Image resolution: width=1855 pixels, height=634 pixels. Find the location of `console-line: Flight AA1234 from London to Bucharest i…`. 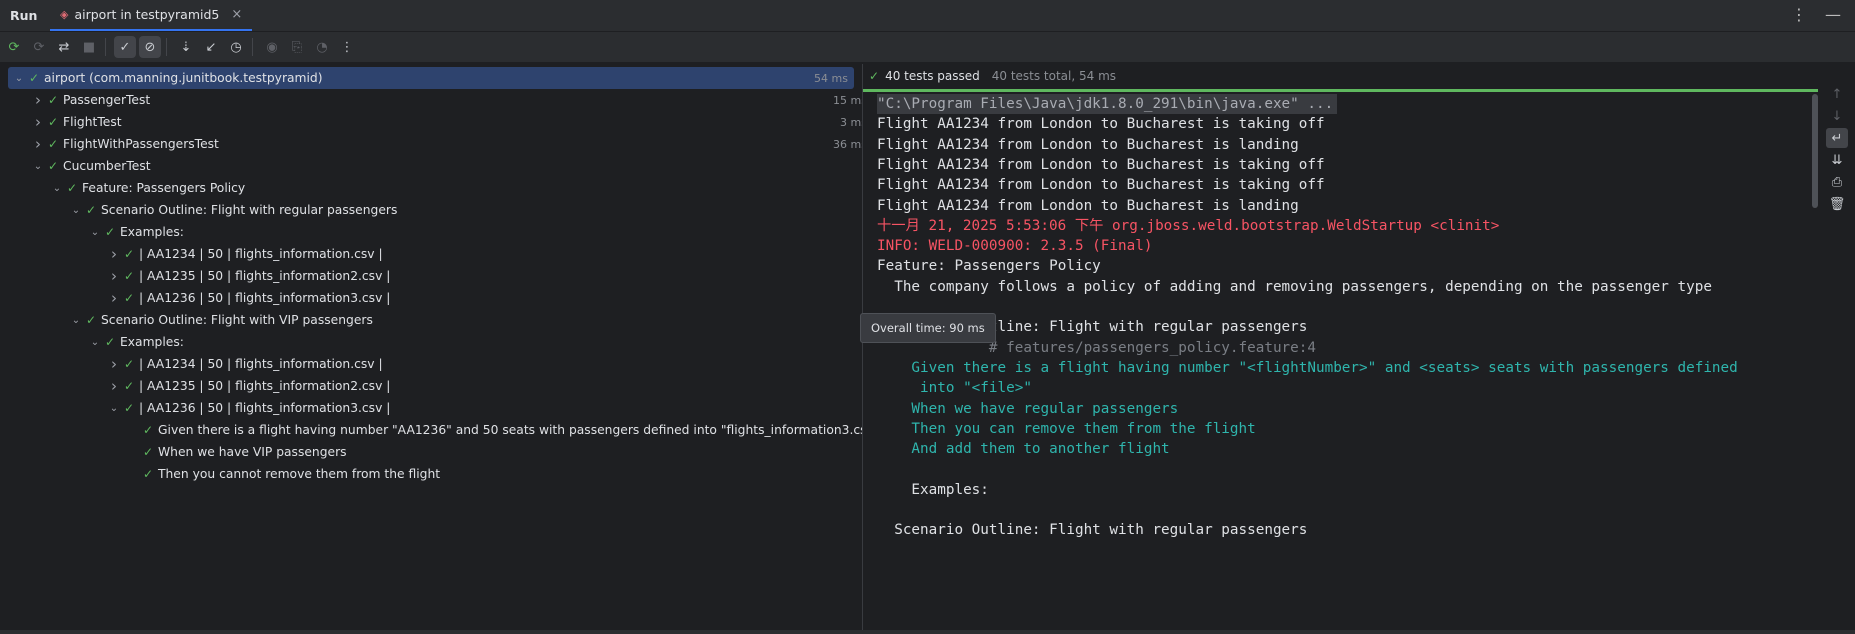

console-line: Flight AA1234 from London to Bucharest i… is located at coordinates (1101, 185).